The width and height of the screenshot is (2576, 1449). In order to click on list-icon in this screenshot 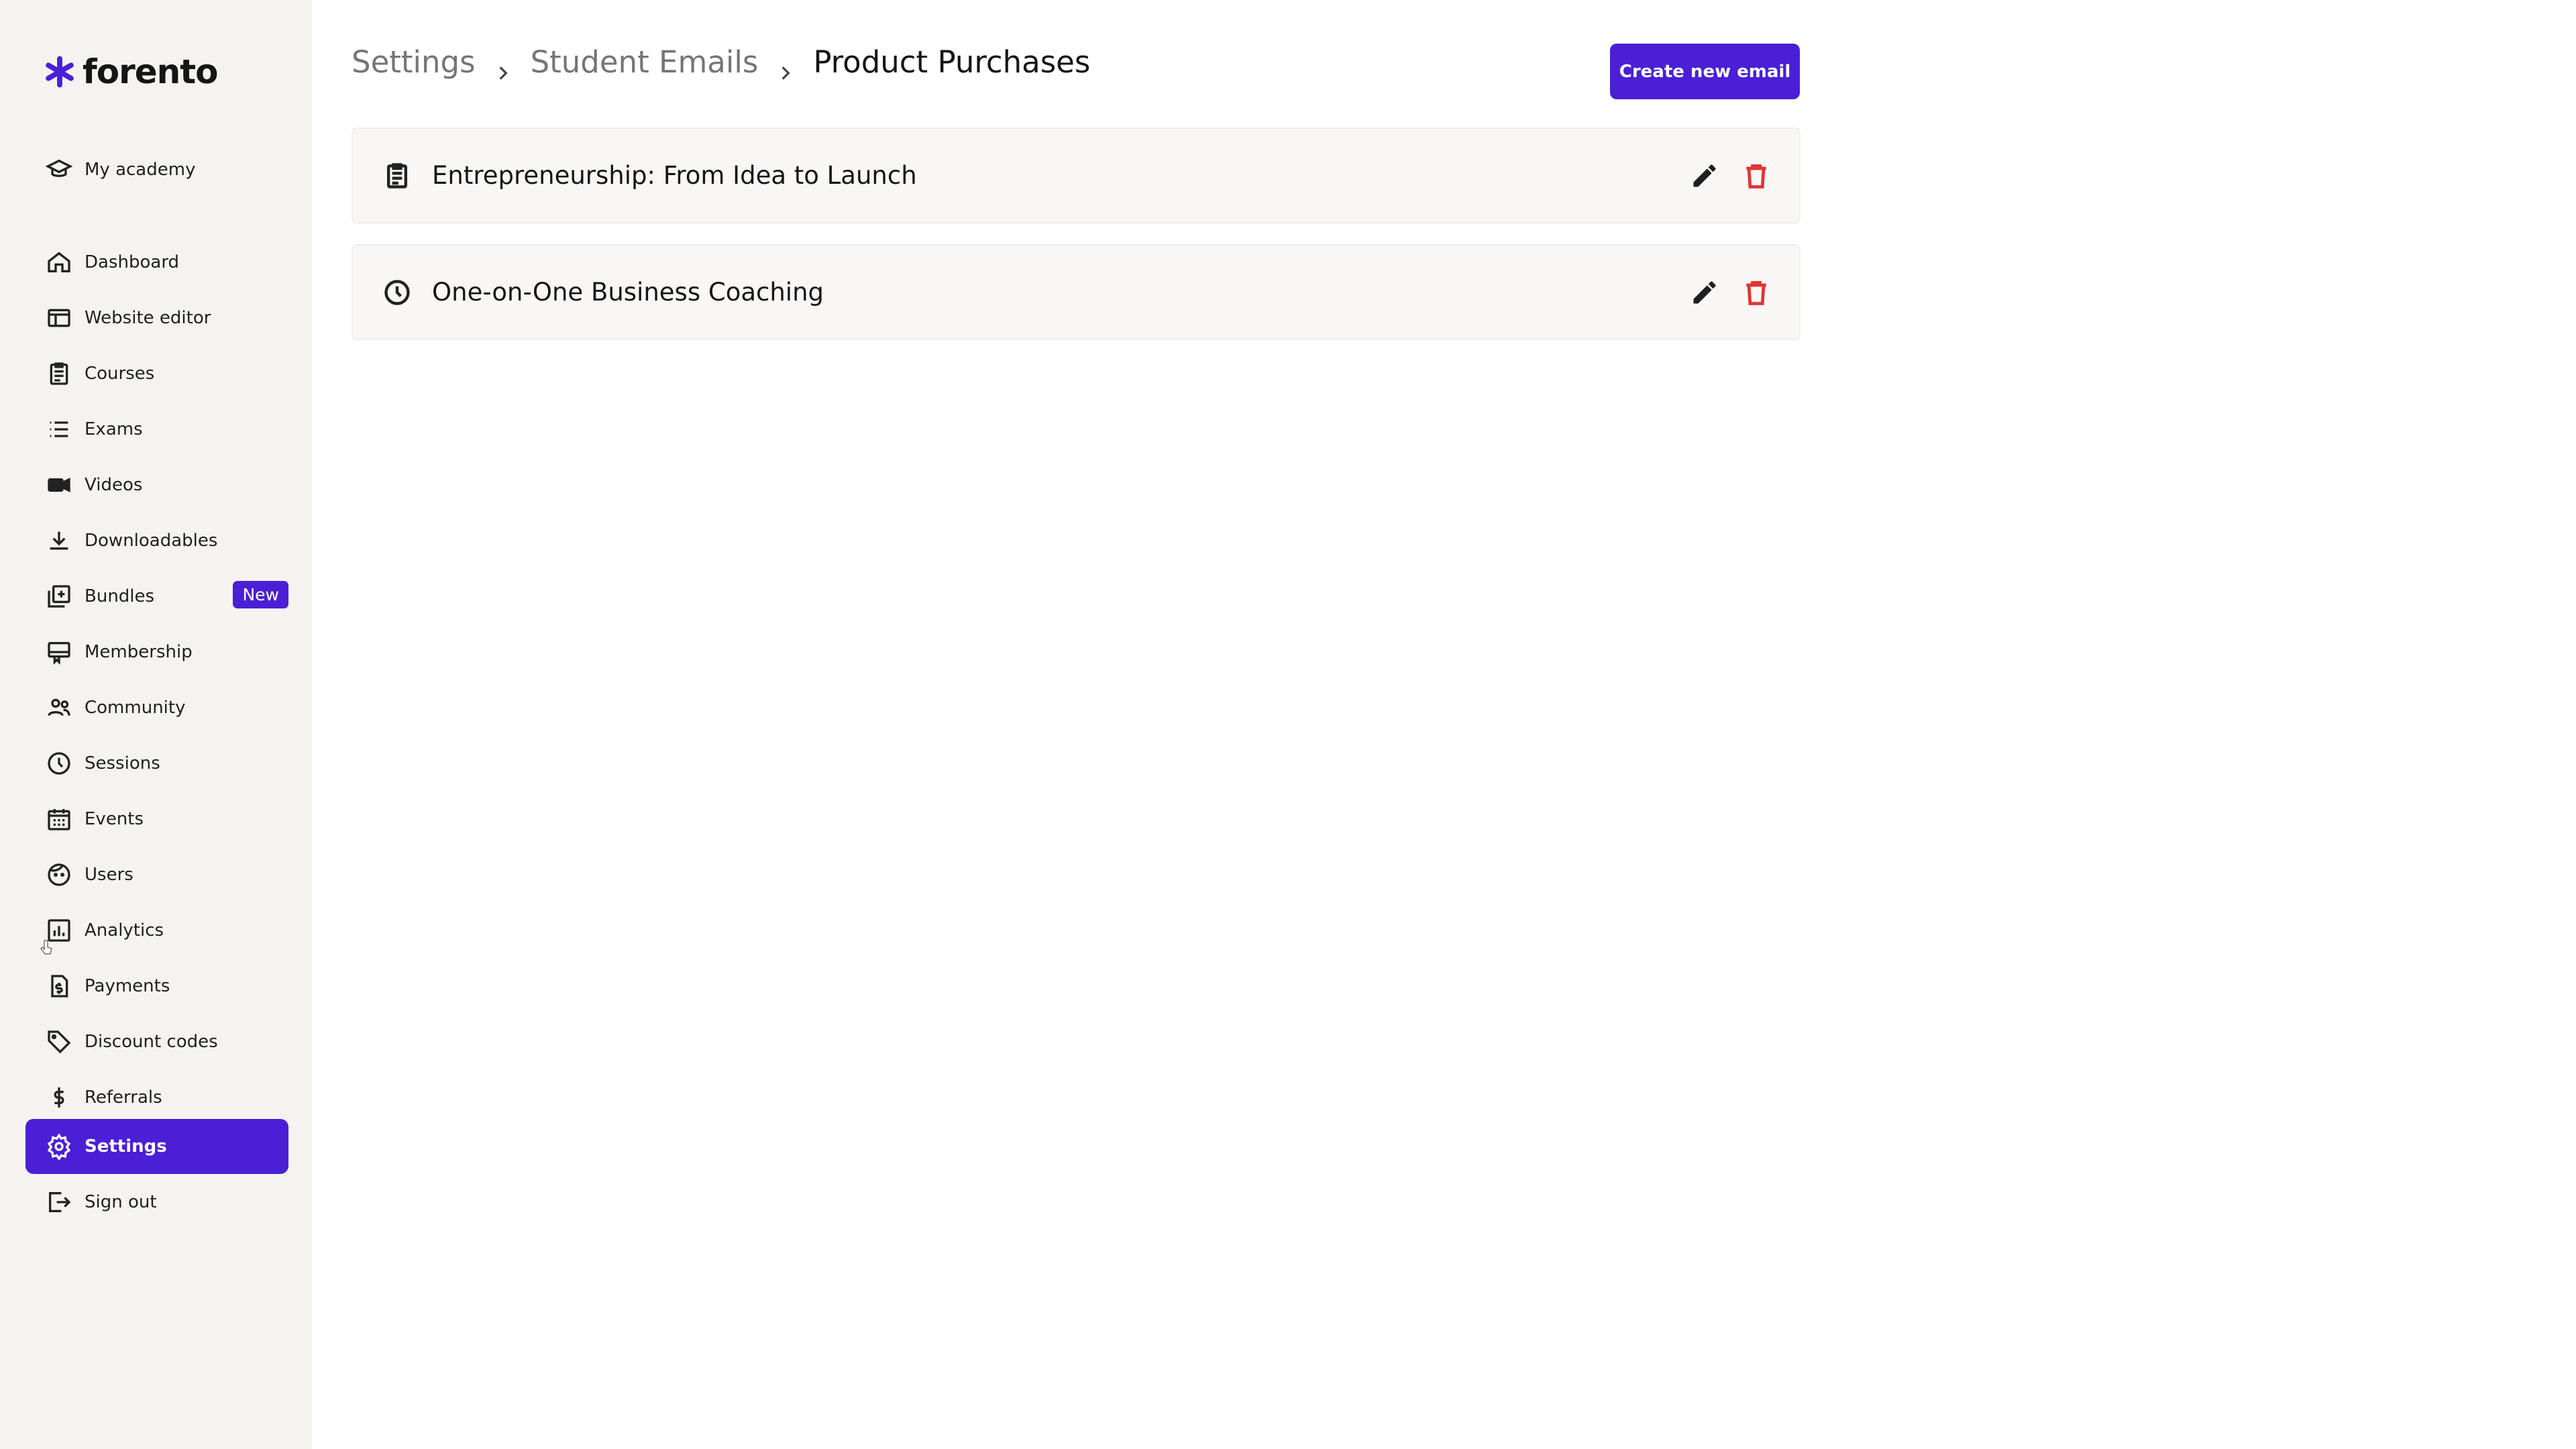, I will do `click(59, 429)`.